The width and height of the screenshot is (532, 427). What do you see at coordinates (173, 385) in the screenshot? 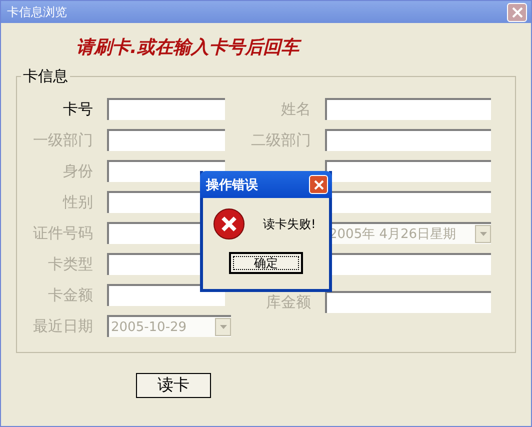
I see `read-card-button: 读卡` at bounding box center [173, 385].